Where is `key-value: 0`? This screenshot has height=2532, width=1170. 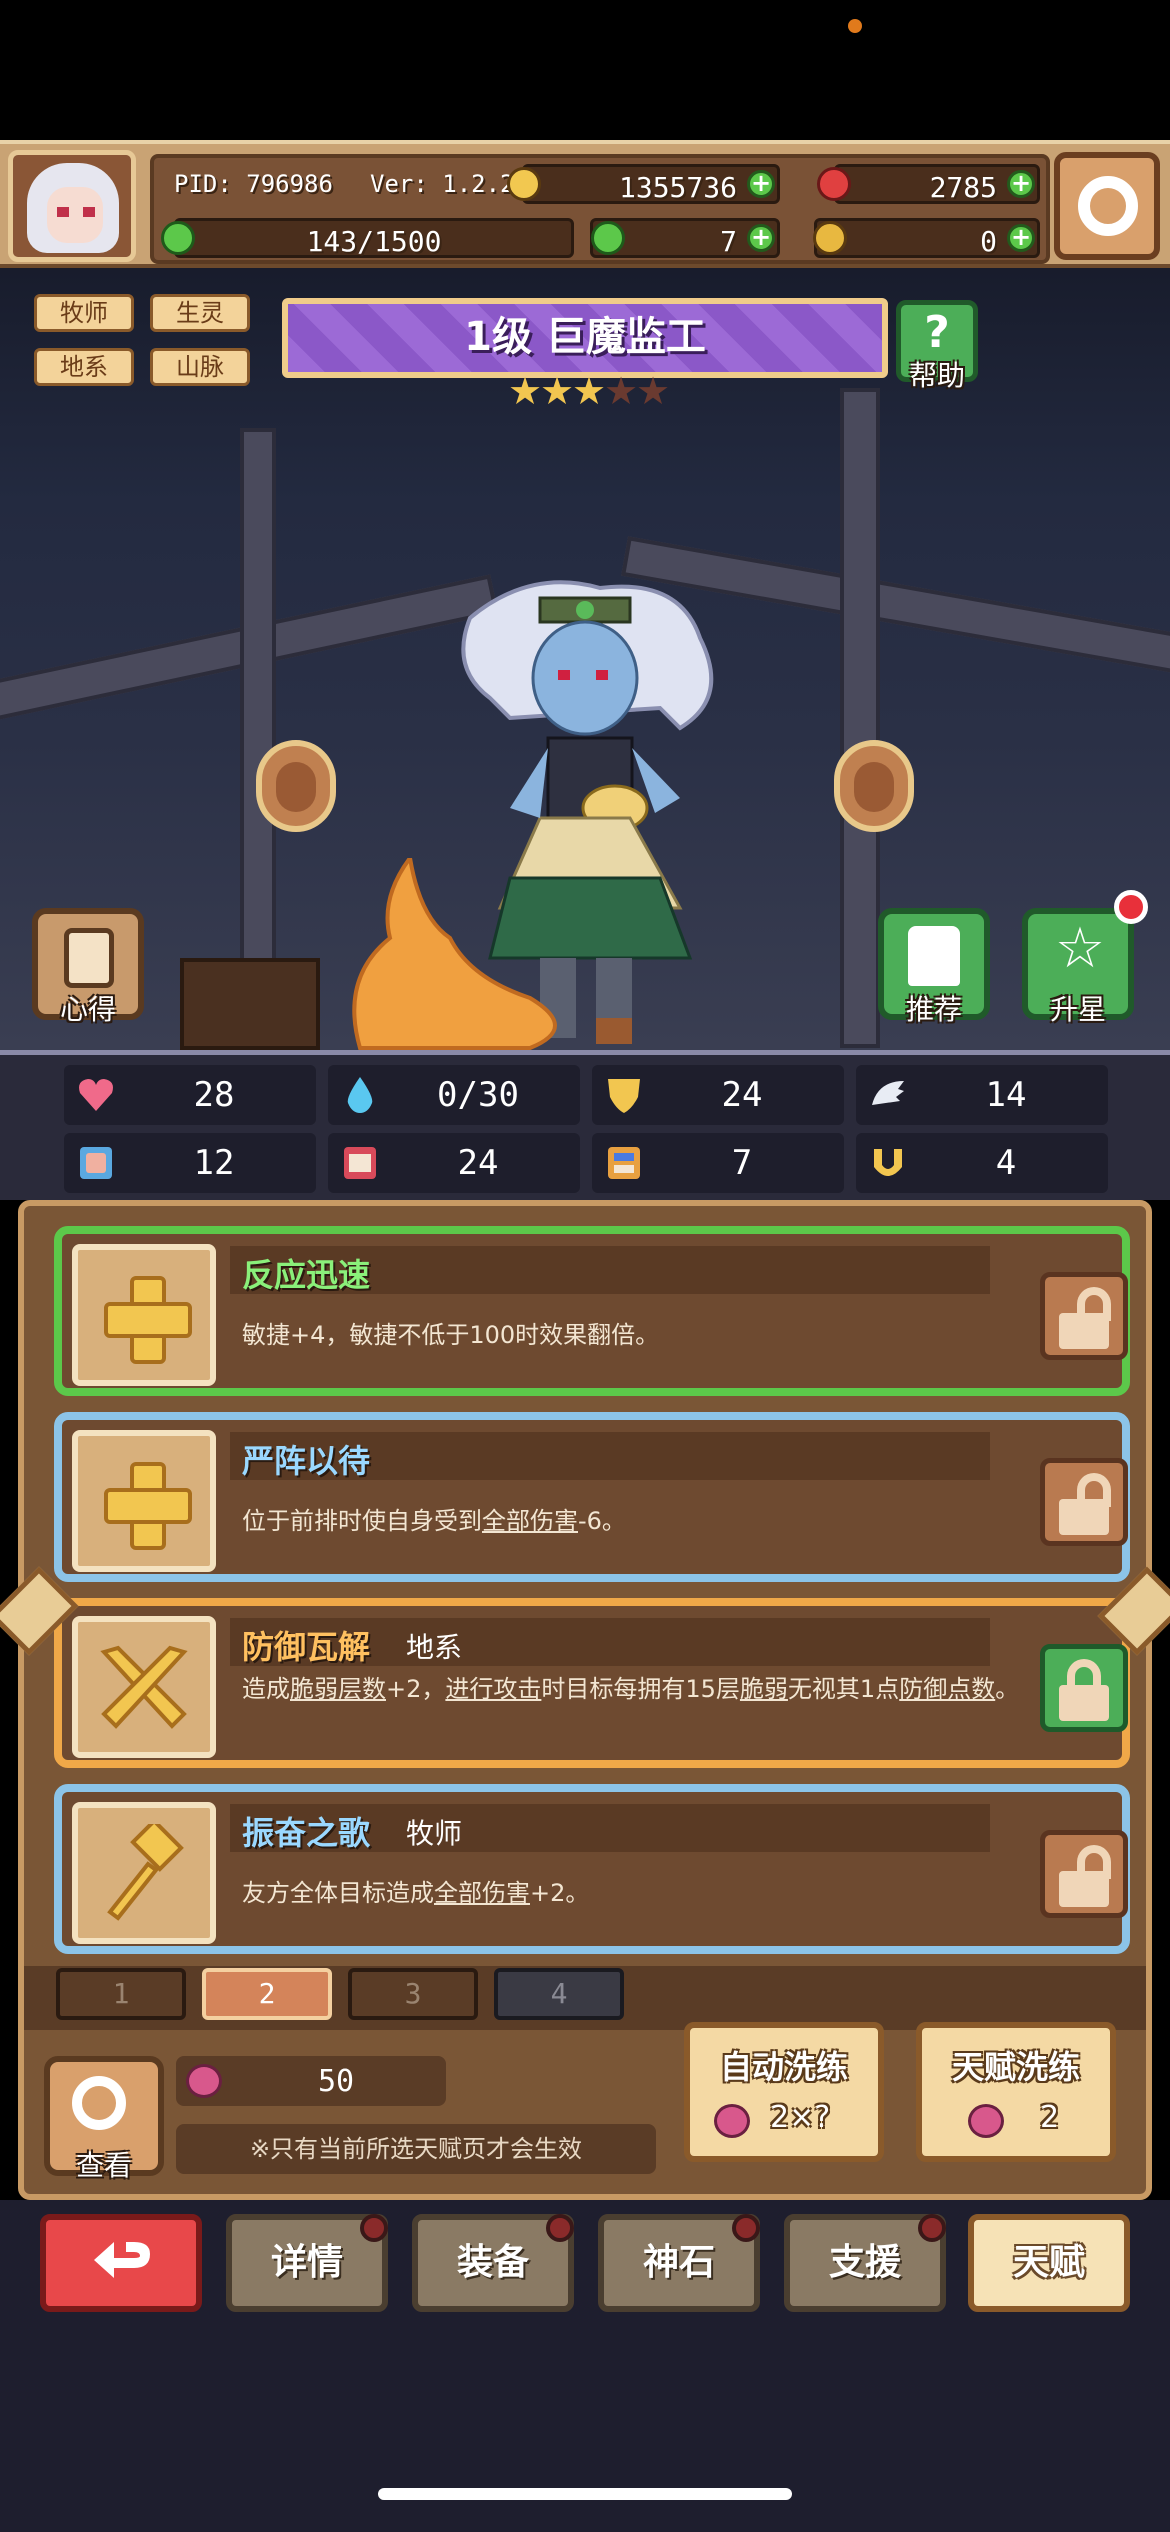
key-value: 0 is located at coordinates (988, 241).